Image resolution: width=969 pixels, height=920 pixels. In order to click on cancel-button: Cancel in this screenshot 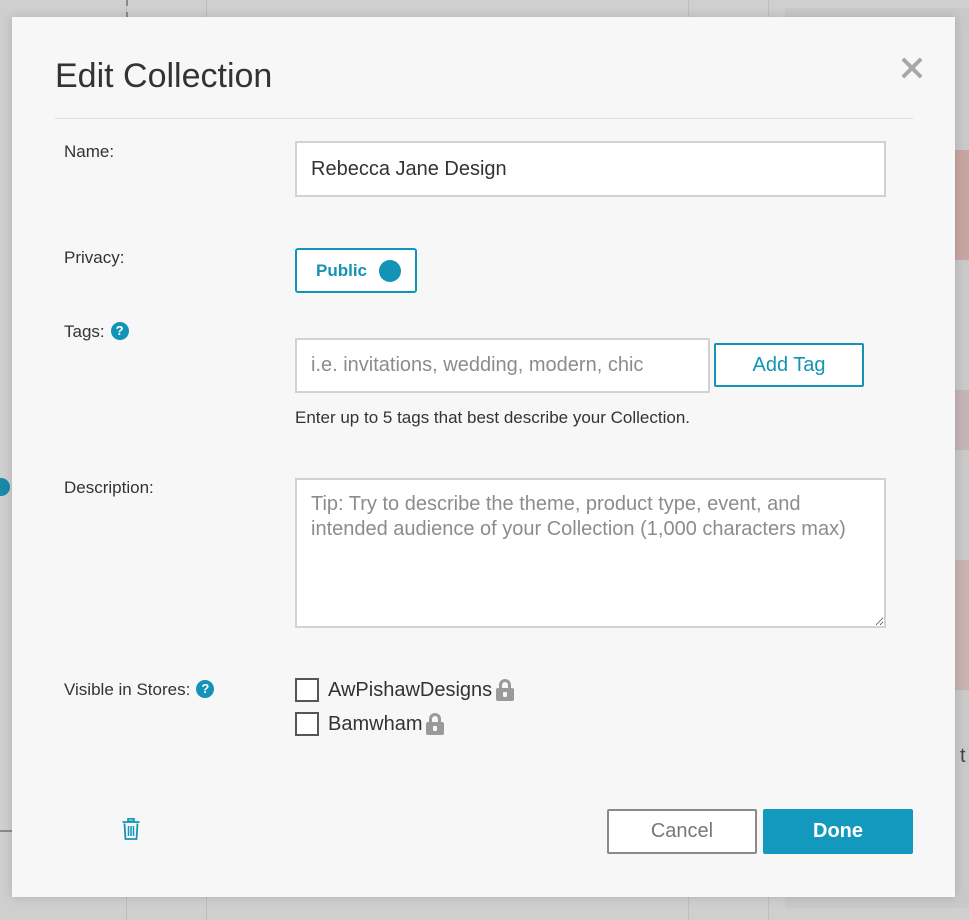, I will do `click(682, 831)`.